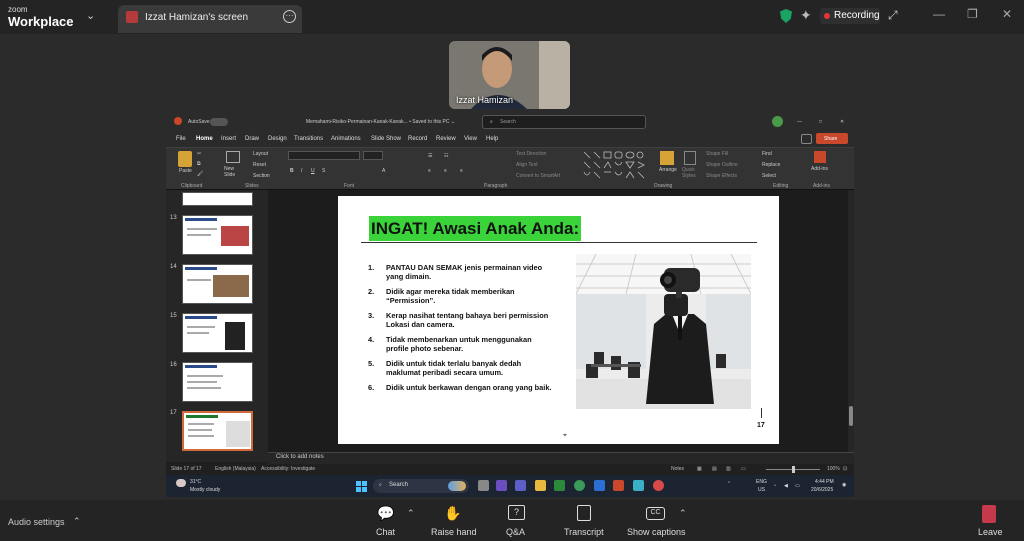 The width and height of the screenshot is (1024, 541). I want to click on shape-fill-button: Shape Fill, so click(717, 154).